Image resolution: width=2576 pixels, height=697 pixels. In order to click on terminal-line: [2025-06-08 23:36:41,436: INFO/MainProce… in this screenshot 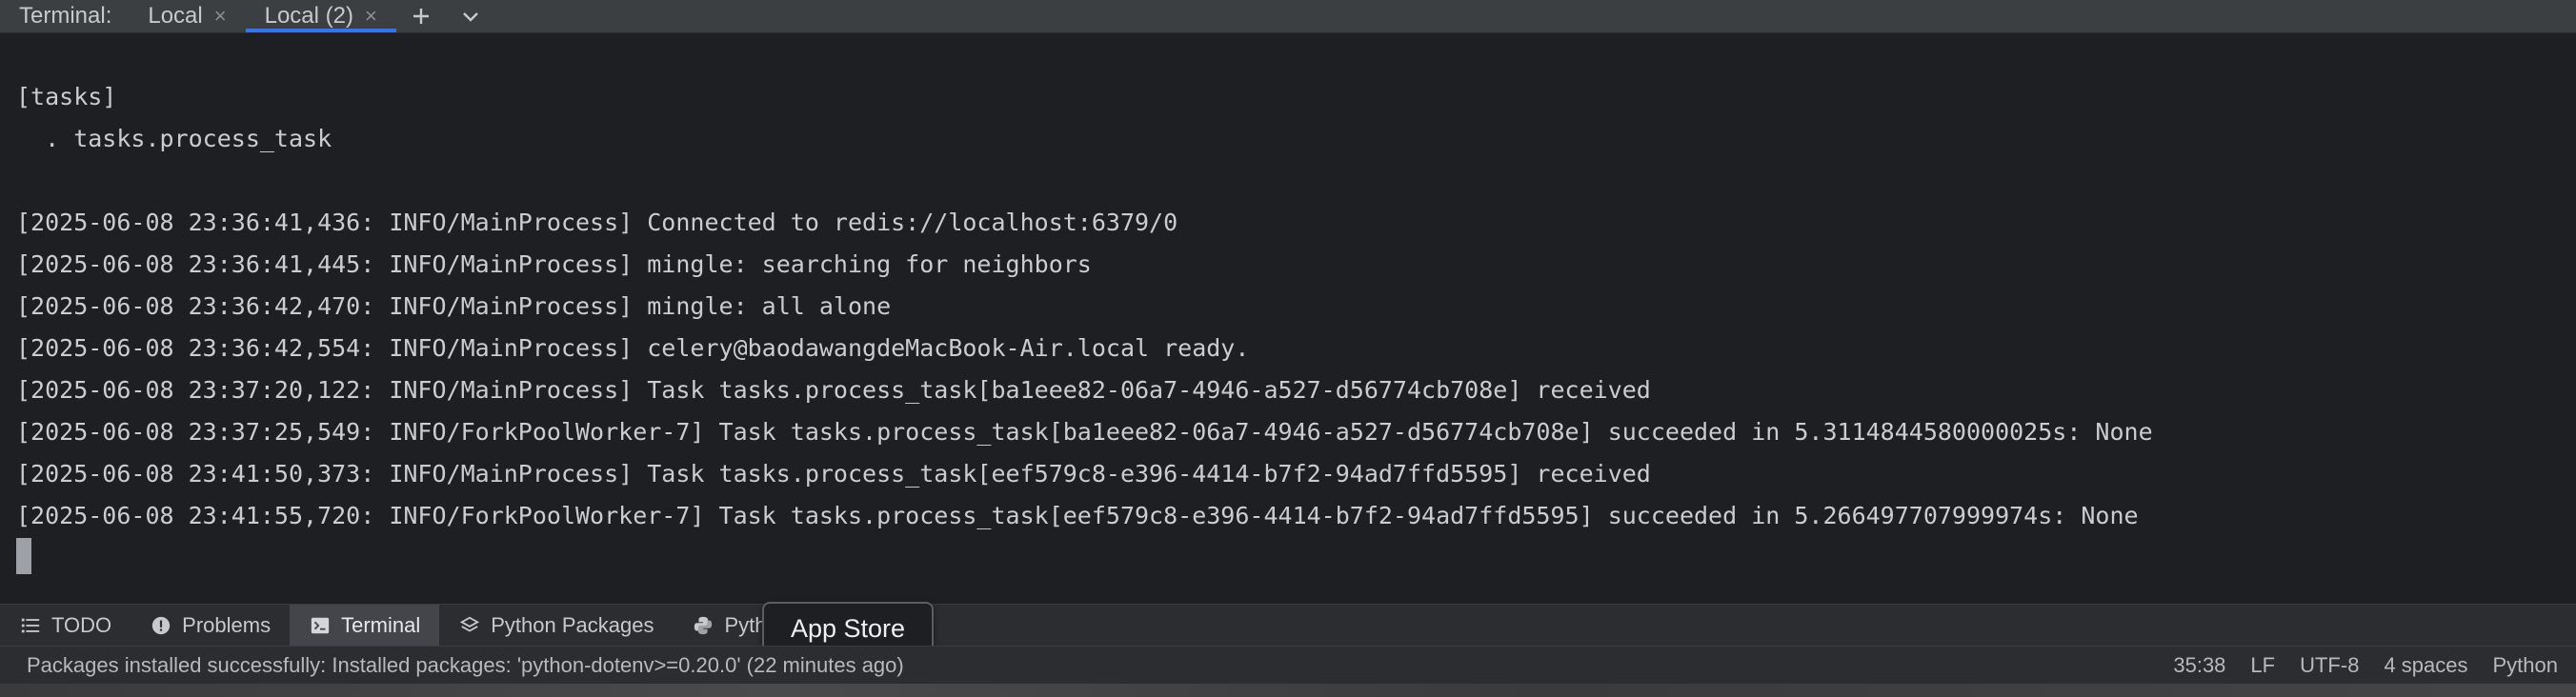, I will do `click(597, 222)`.